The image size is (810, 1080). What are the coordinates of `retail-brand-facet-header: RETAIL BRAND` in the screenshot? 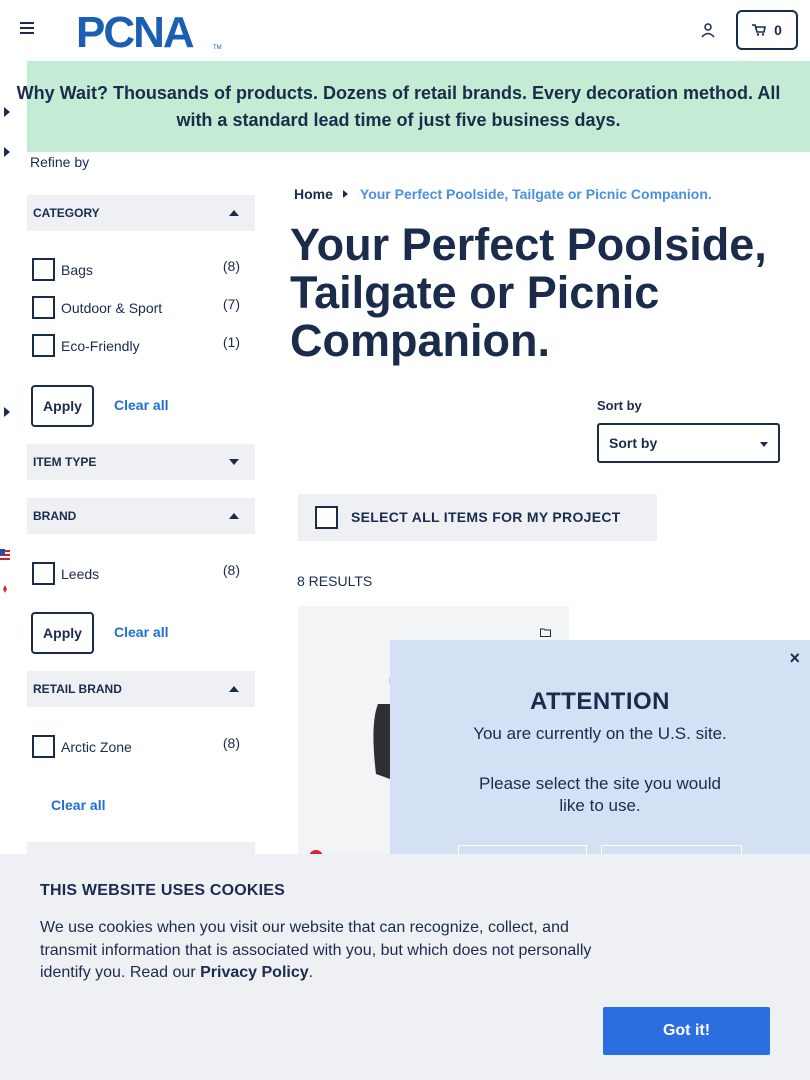 It's located at (141, 689).